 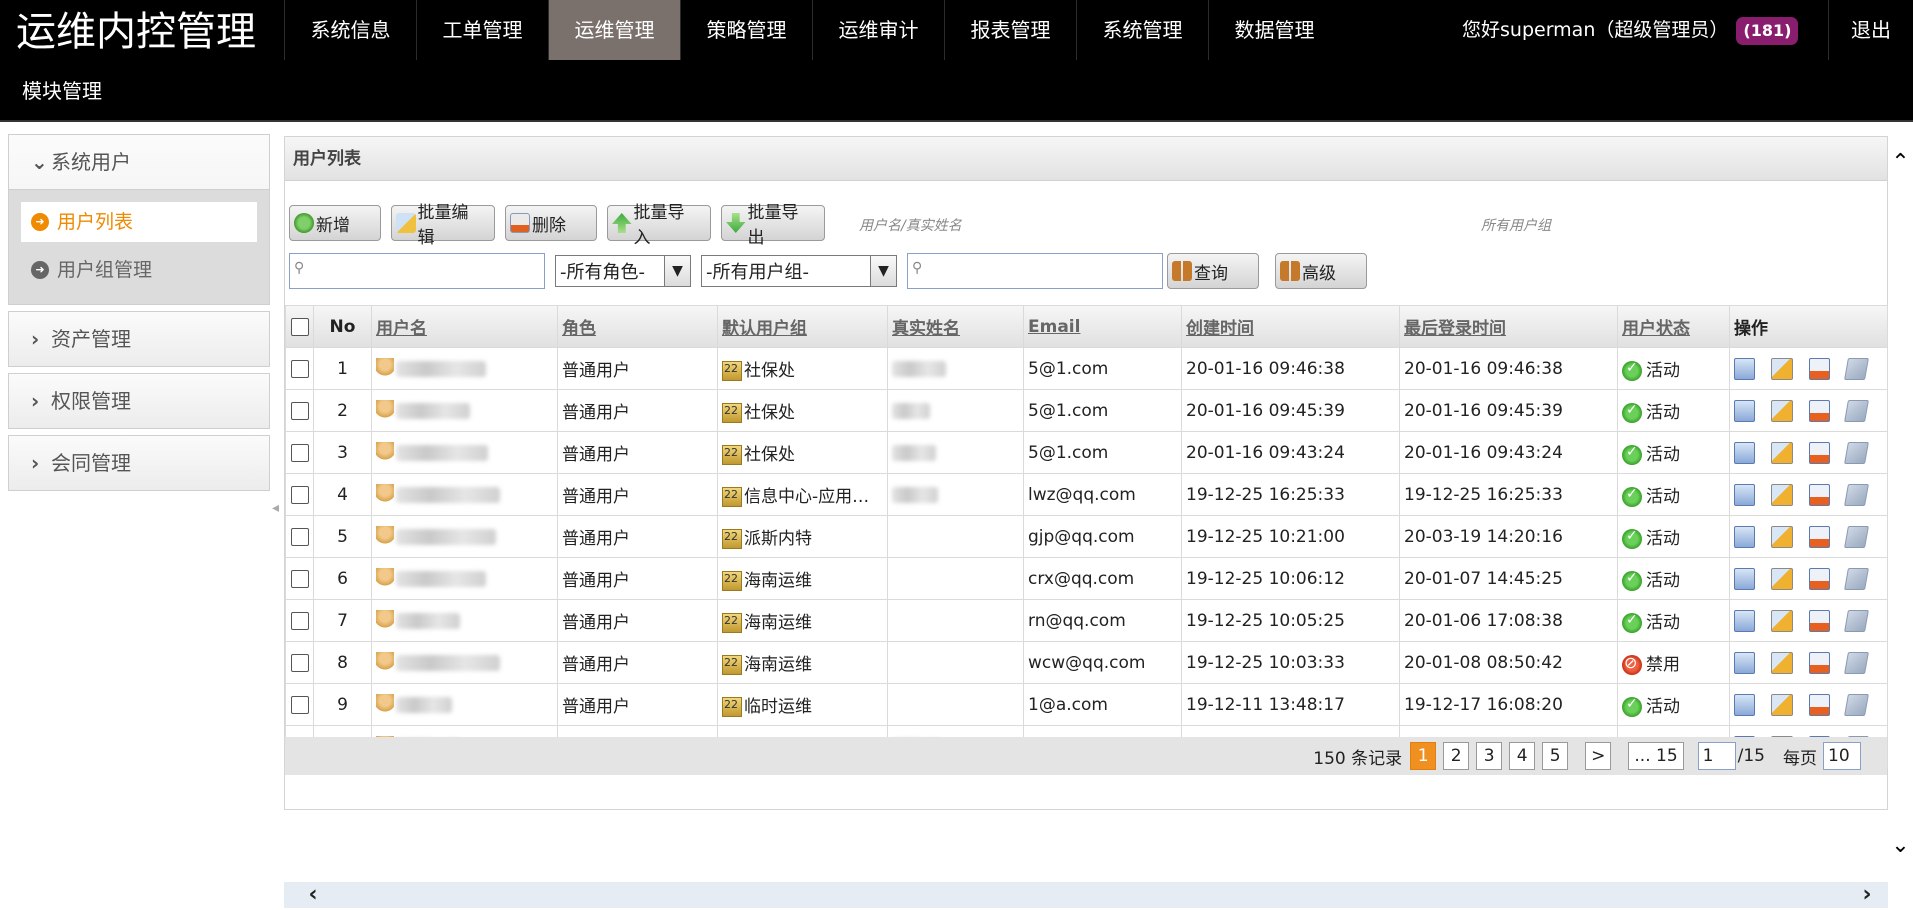 What do you see at coordinates (551, 223) in the screenshot?
I see `delete-button: 删除` at bounding box center [551, 223].